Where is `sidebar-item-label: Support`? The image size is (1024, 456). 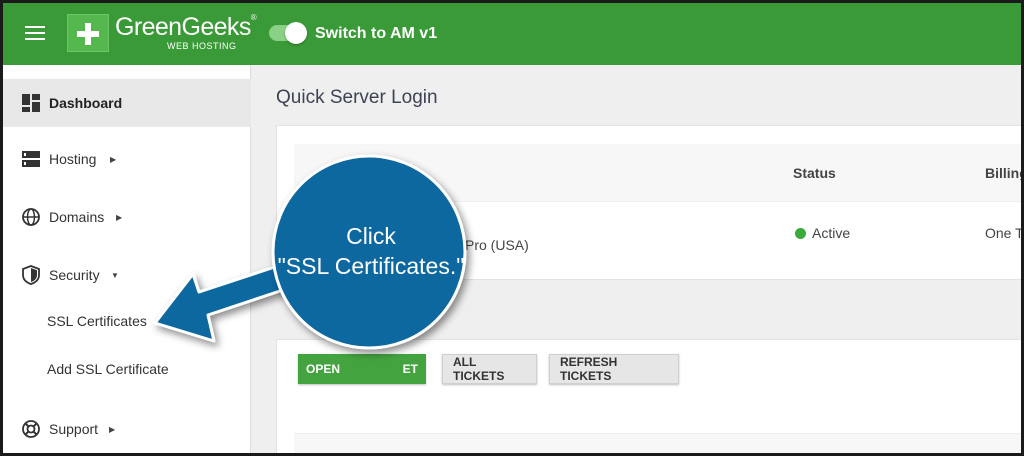
sidebar-item-label: Support is located at coordinates (74, 429).